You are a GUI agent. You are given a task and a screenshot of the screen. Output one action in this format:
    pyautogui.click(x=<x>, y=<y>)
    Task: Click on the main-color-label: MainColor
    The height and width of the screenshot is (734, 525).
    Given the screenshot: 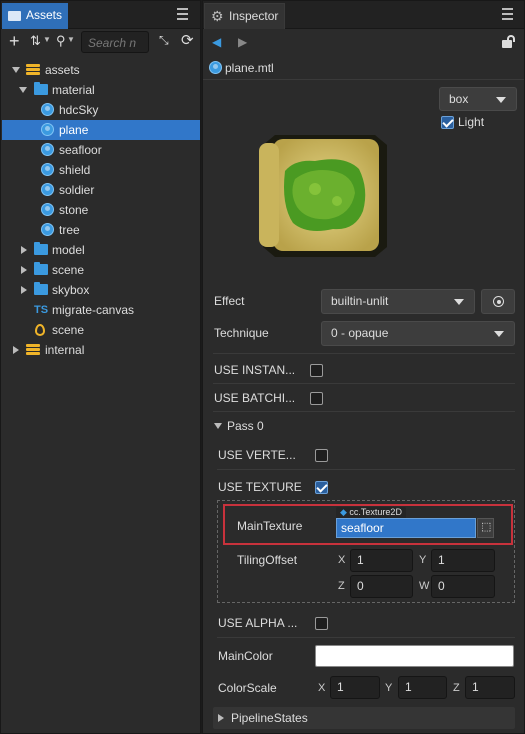 What is the action you would take?
    pyautogui.click(x=245, y=656)
    